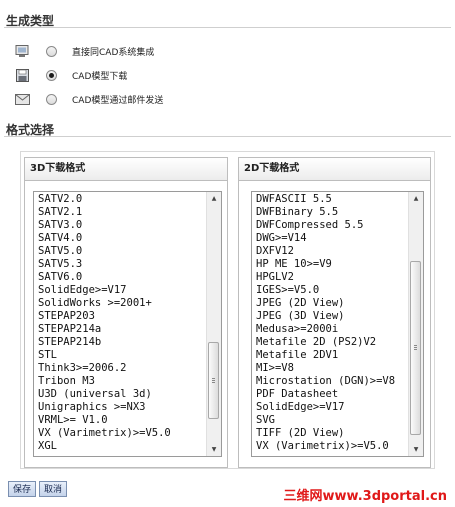 This screenshot has height=507, width=455. What do you see at coordinates (330, 381) in the screenshot?
I see `list-item: Microstation (DGN)>=V8` at bounding box center [330, 381].